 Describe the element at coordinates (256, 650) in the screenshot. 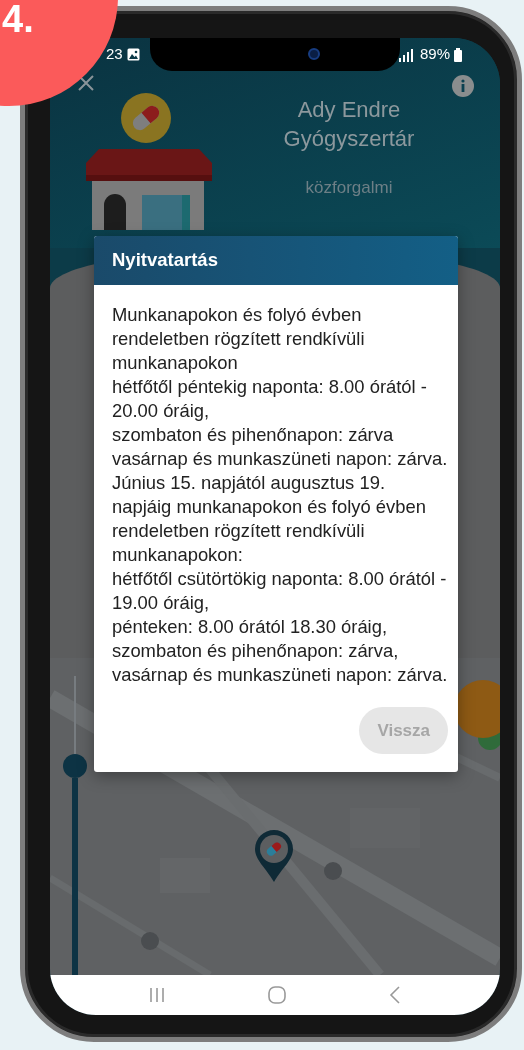

I see `hours-text: szombaton és pihenőnapon: zárva,` at that location.